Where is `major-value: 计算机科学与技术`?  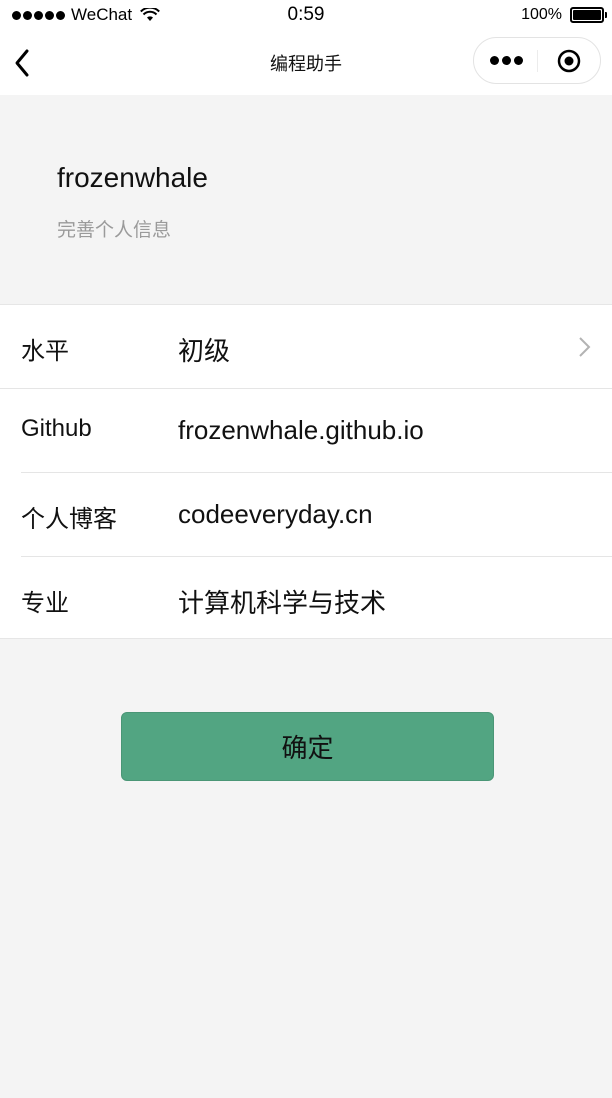 major-value: 计算机科学与技术 is located at coordinates (282, 601).